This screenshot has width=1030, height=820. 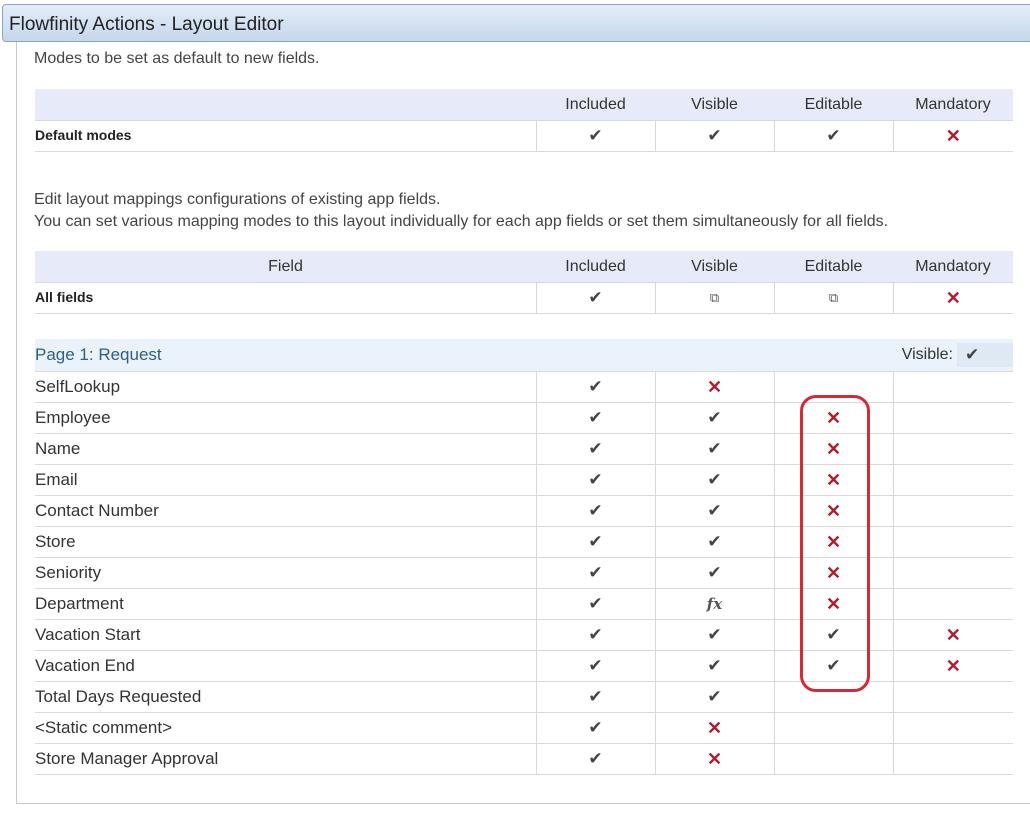 What do you see at coordinates (714, 267) in the screenshot?
I see `column-header-visible: Visible` at bounding box center [714, 267].